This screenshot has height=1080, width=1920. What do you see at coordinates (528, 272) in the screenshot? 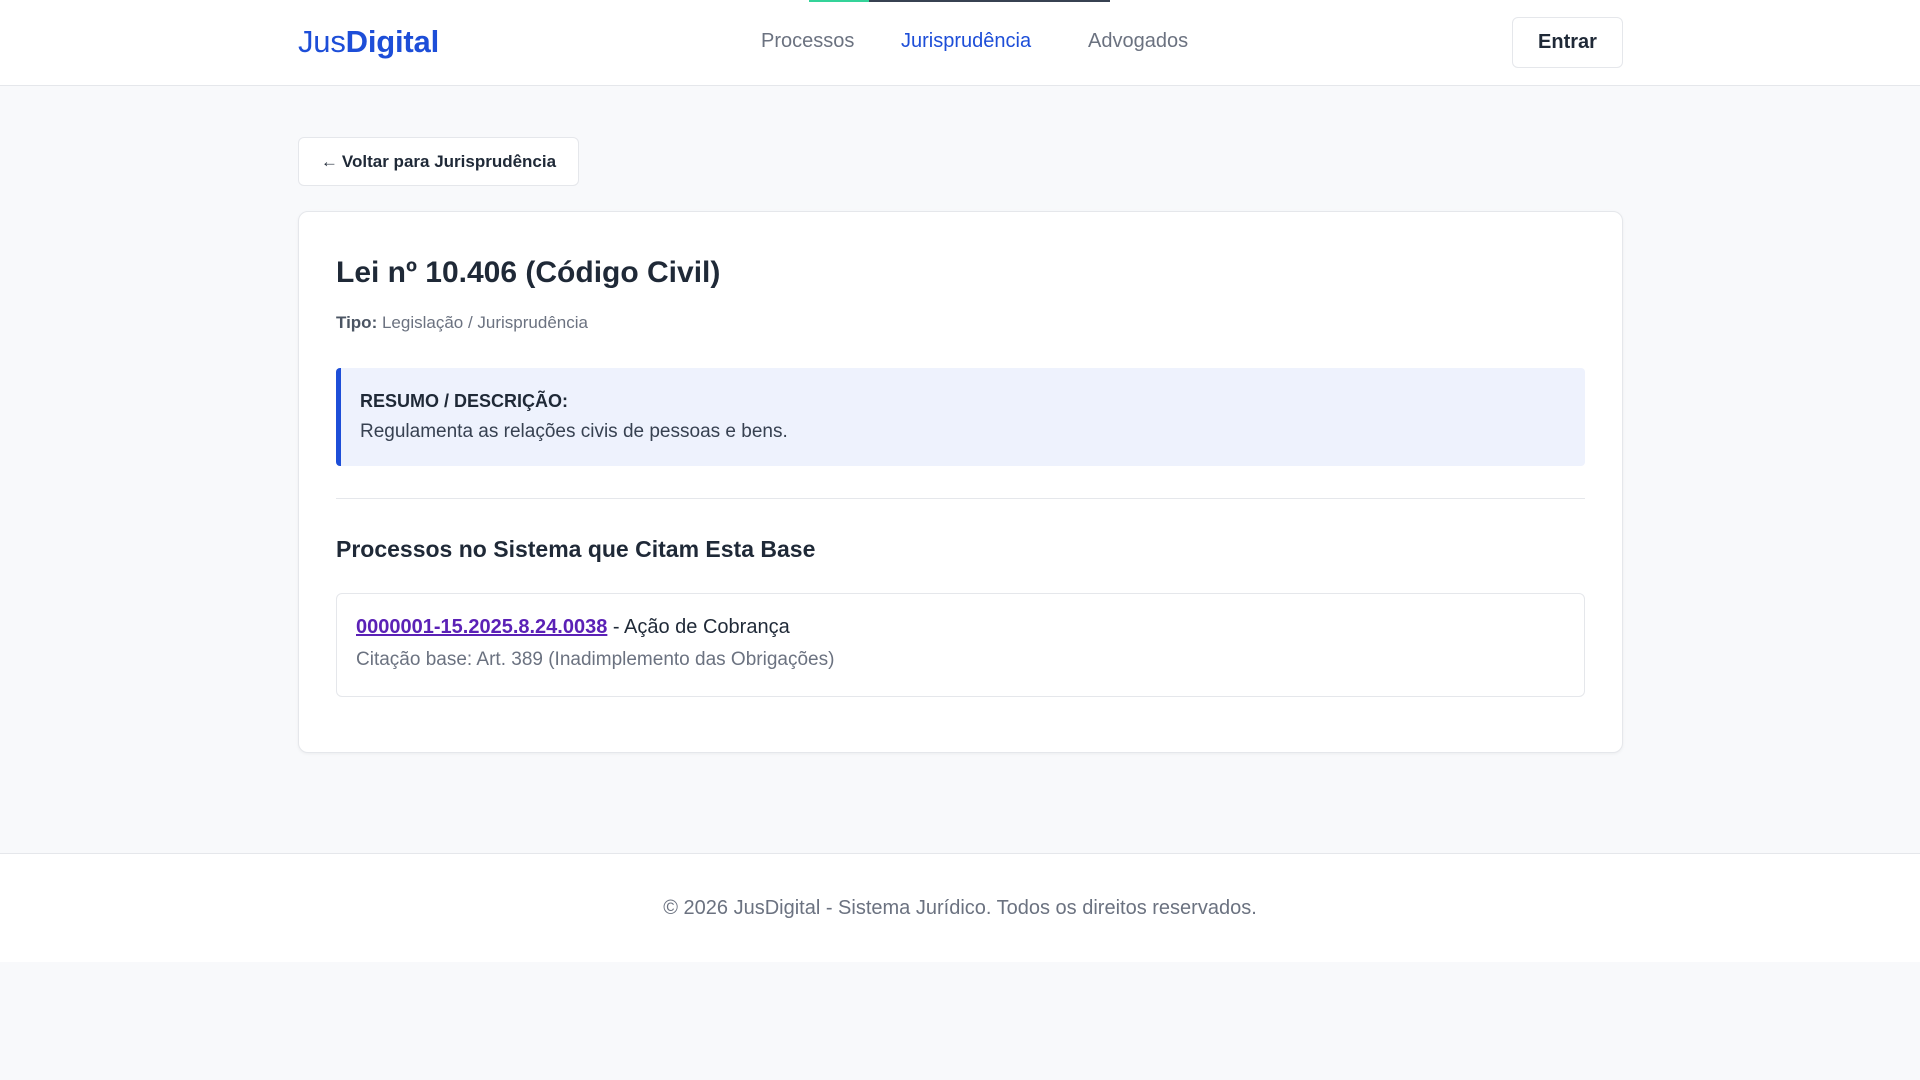
I see `page-title: Lei nº 10.406 (Código Civil)` at bounding box center [528, 272].